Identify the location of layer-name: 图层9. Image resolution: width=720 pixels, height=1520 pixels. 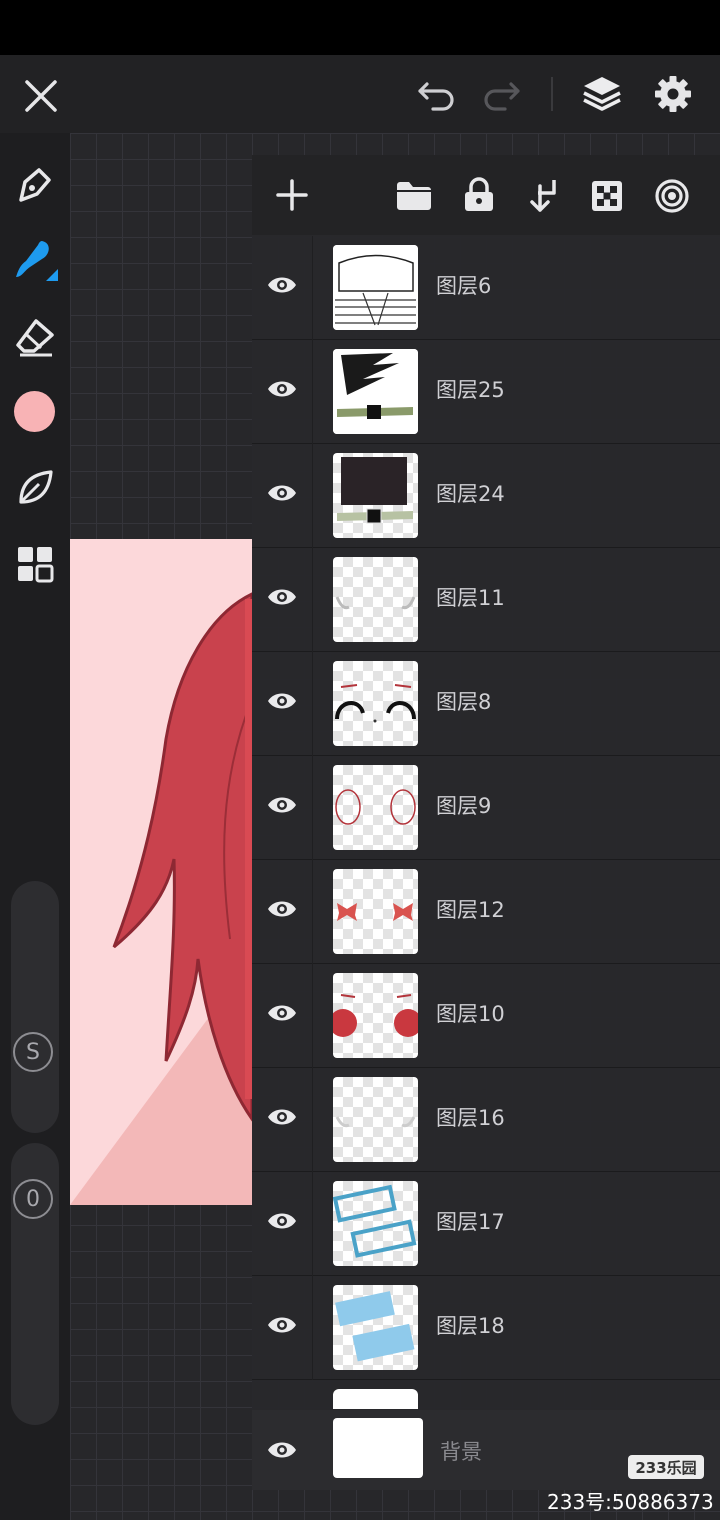
(464, 806).